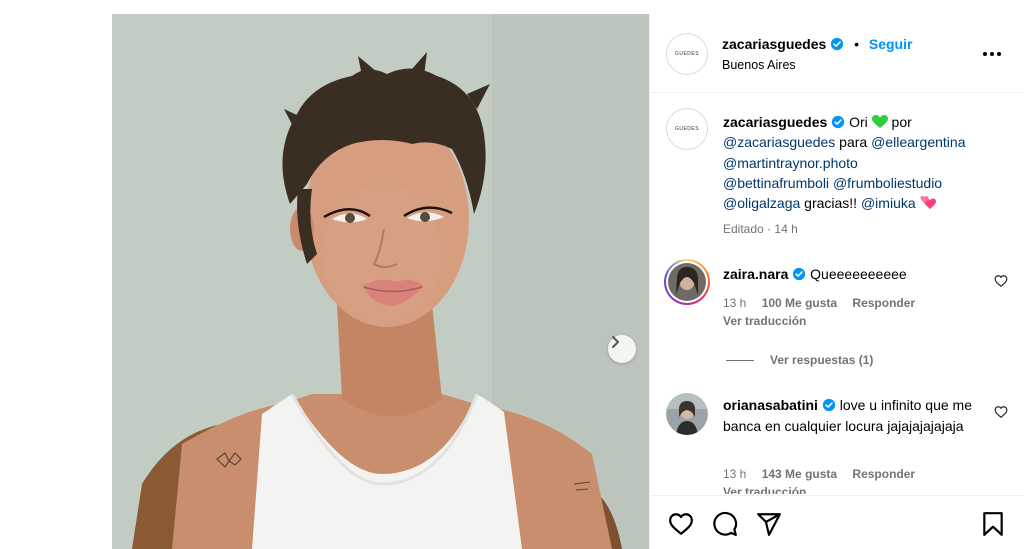 This screenshot has height=549, width=1024. I want to click on caption-text: para, so click(853, 142).